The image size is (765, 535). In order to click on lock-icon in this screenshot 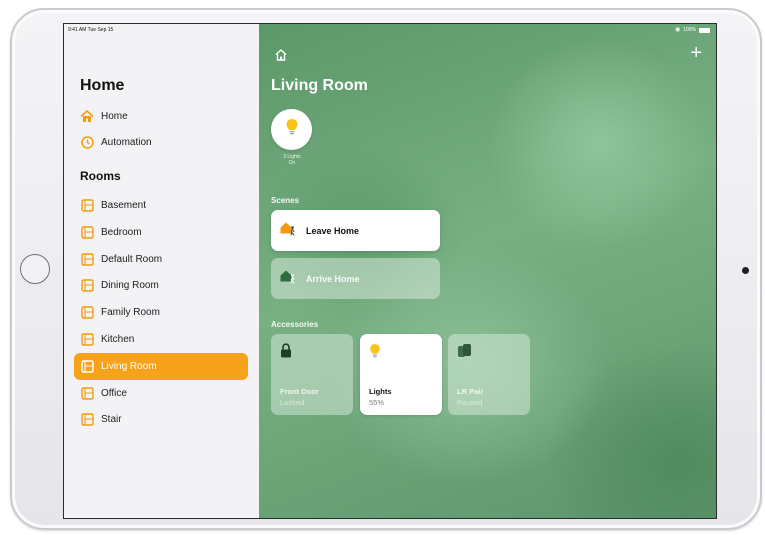, I will do `click(286, 353)`.